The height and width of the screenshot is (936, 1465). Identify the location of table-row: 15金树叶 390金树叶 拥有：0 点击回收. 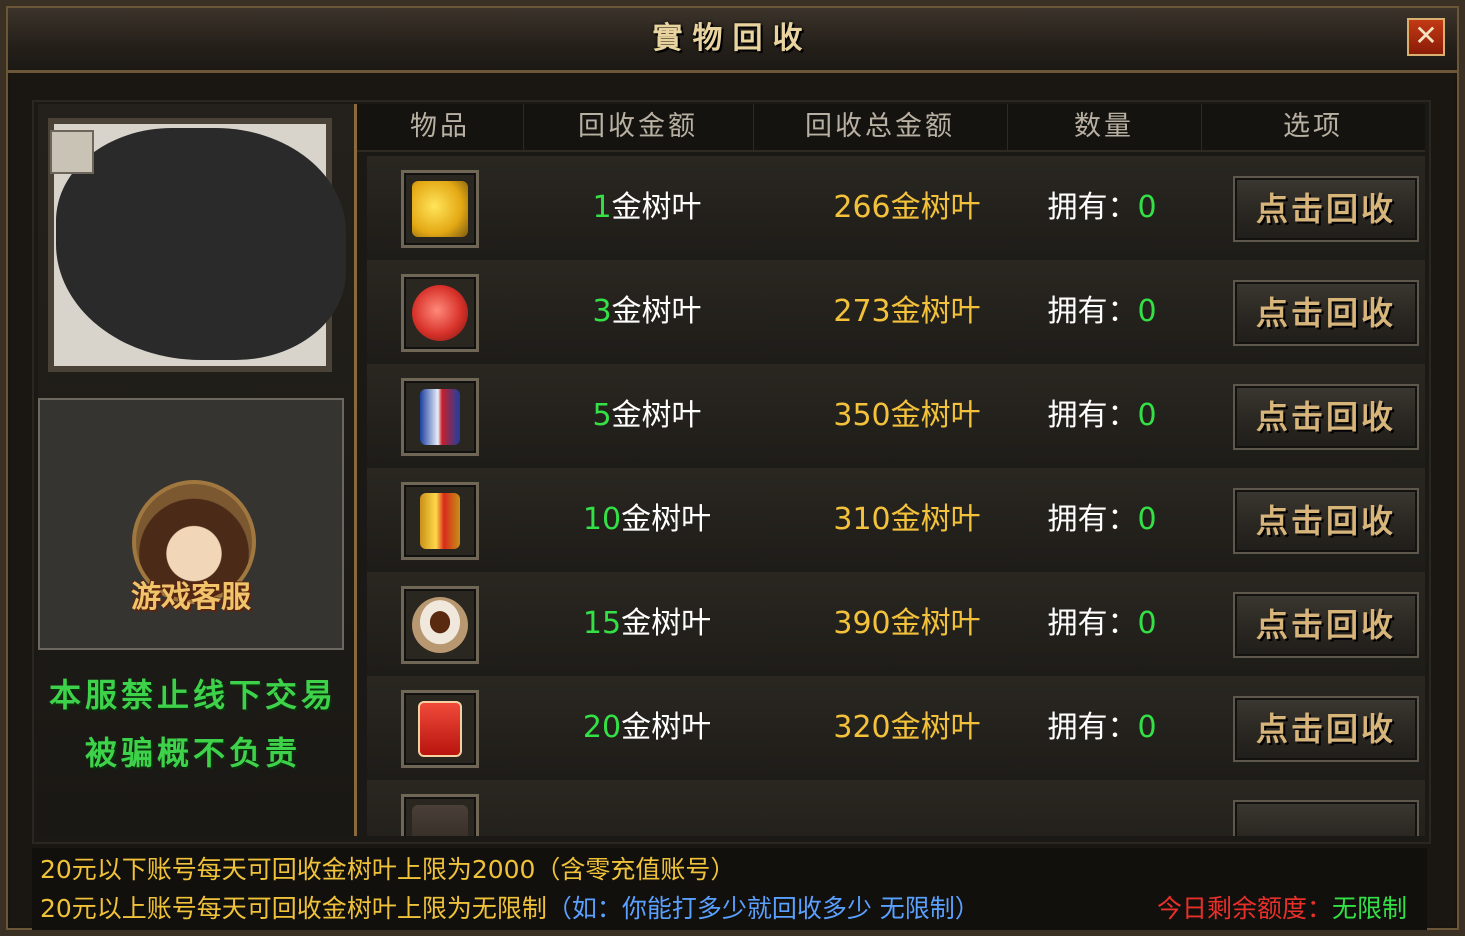
(896, 625).